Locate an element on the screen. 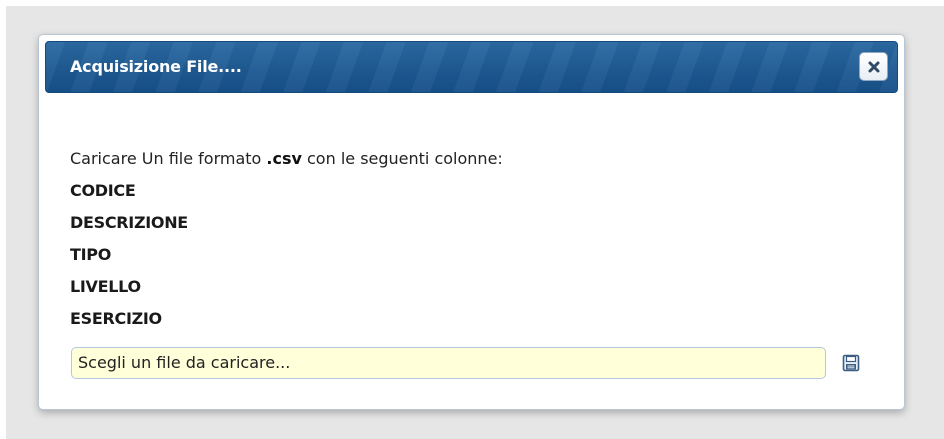  save-button is located at coordinates (851, 363).